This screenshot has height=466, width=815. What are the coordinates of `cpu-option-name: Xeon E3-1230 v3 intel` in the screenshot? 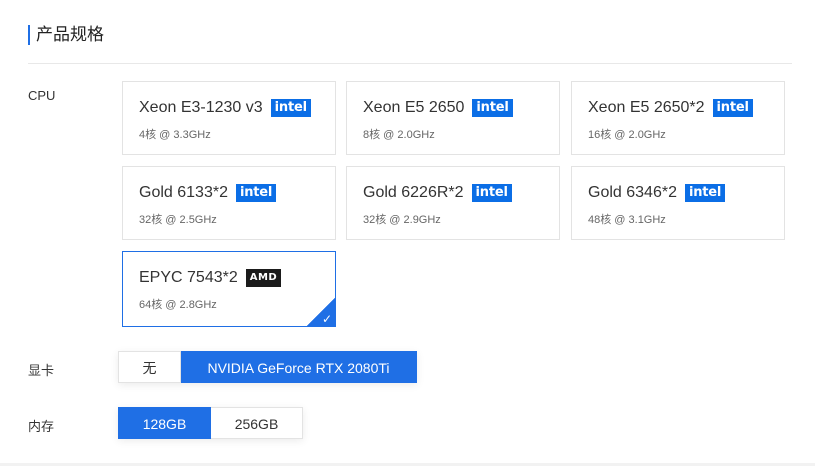 It's located at (225, 108).